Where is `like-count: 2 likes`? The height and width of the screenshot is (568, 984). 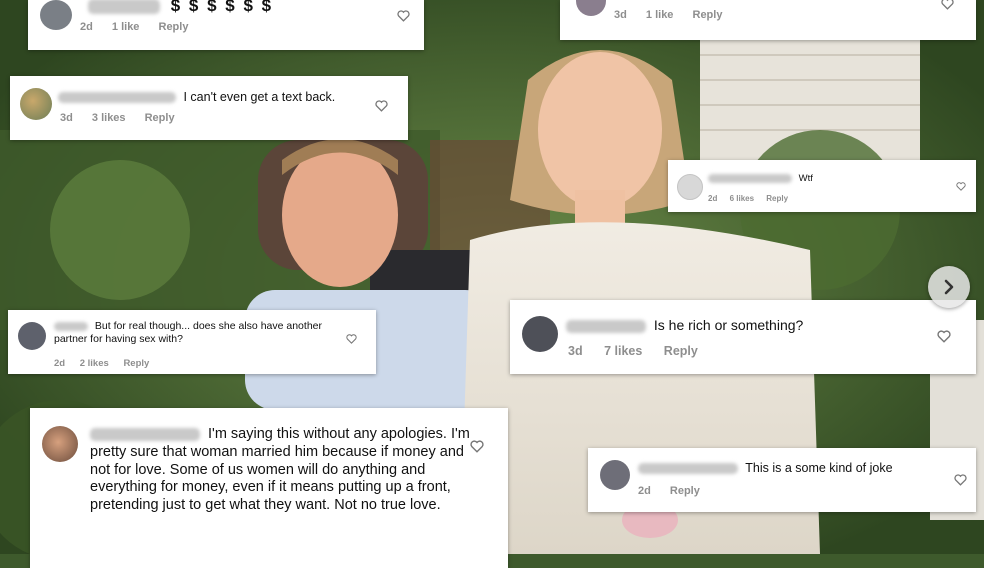 like-count: 2 likes is located at coordinates (94, 363).